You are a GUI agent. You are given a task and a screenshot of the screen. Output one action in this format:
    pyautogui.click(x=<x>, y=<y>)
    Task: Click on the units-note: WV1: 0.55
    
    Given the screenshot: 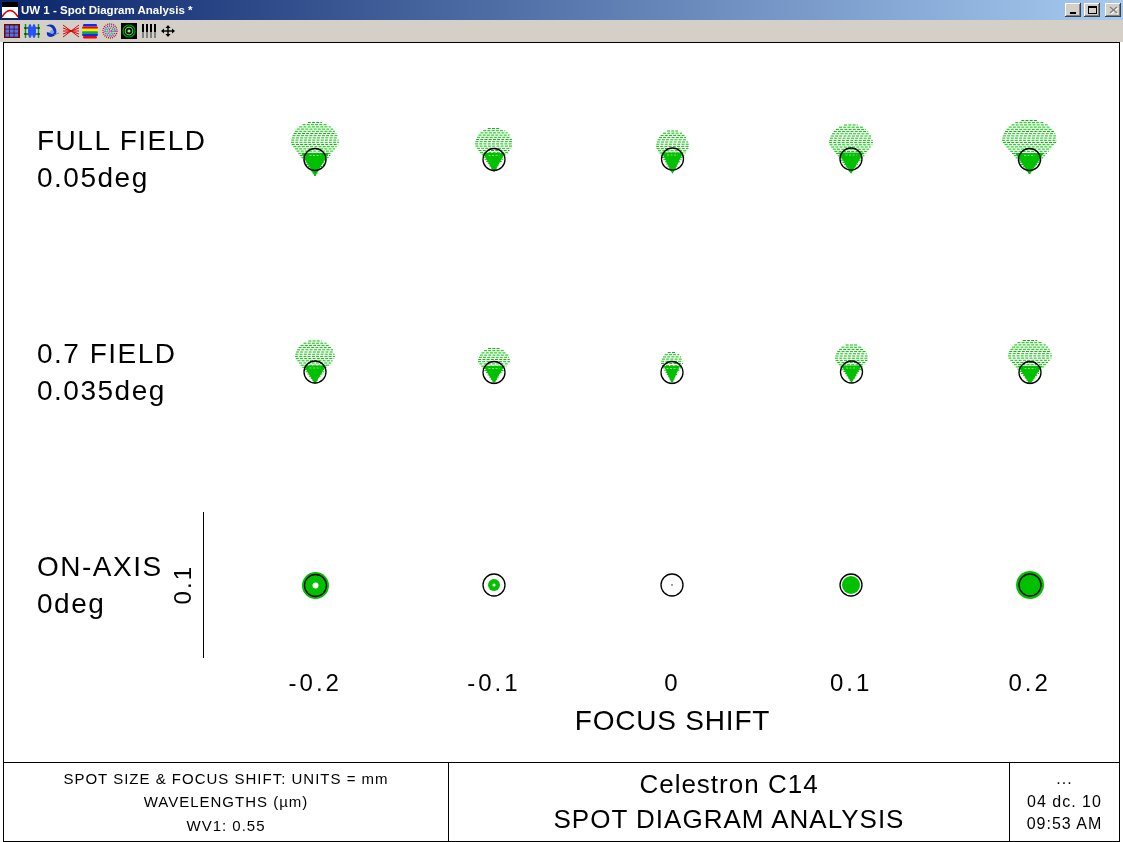 What is the action you would take?
    pyautogui.click(x=226, y=825)
    